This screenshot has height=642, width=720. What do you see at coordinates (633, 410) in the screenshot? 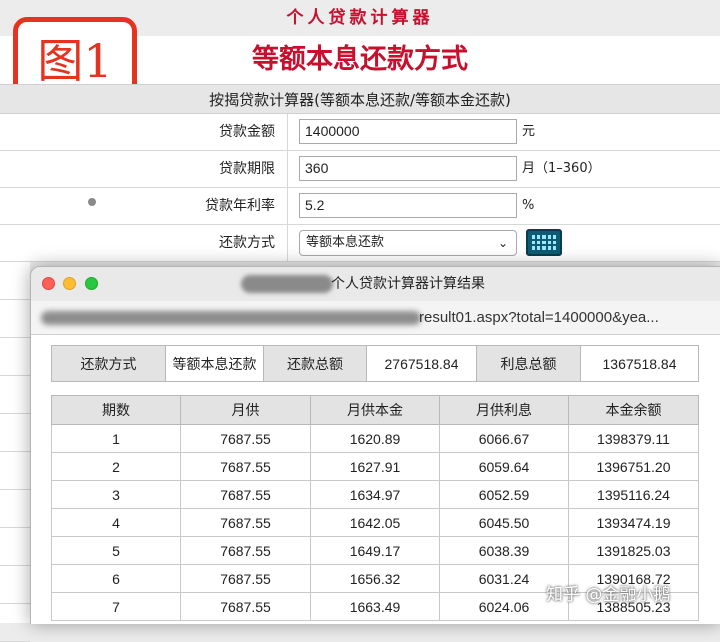
I see `header-balance: 本金余额` at bounding box center [633, 410].